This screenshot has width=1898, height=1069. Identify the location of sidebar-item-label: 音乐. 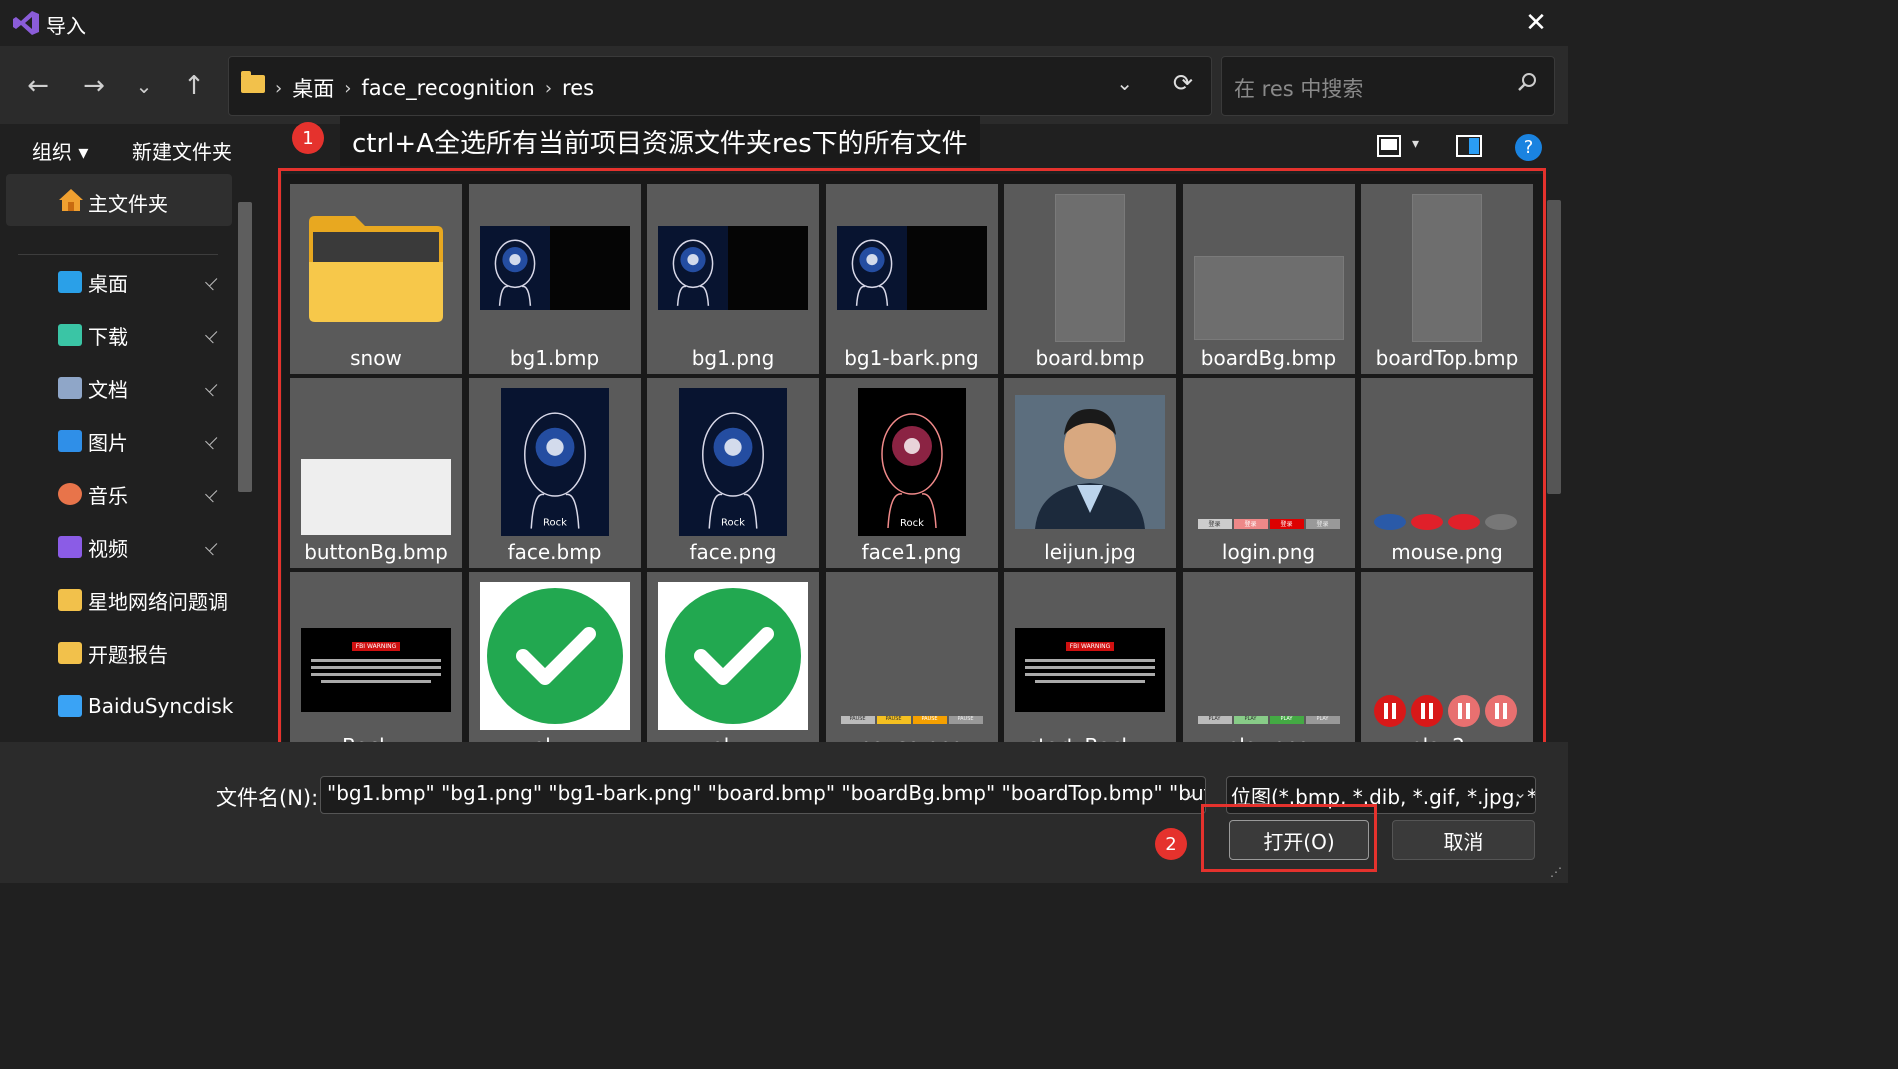
(108, 495).